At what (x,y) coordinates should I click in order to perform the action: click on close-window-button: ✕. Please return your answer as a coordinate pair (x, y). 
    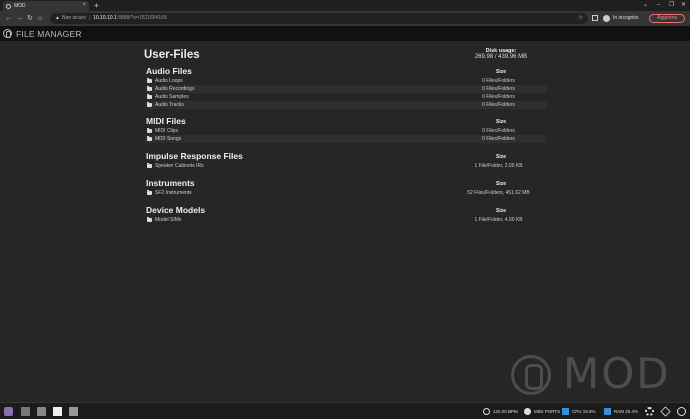
    Looking at the image, I should click on (683, 5).